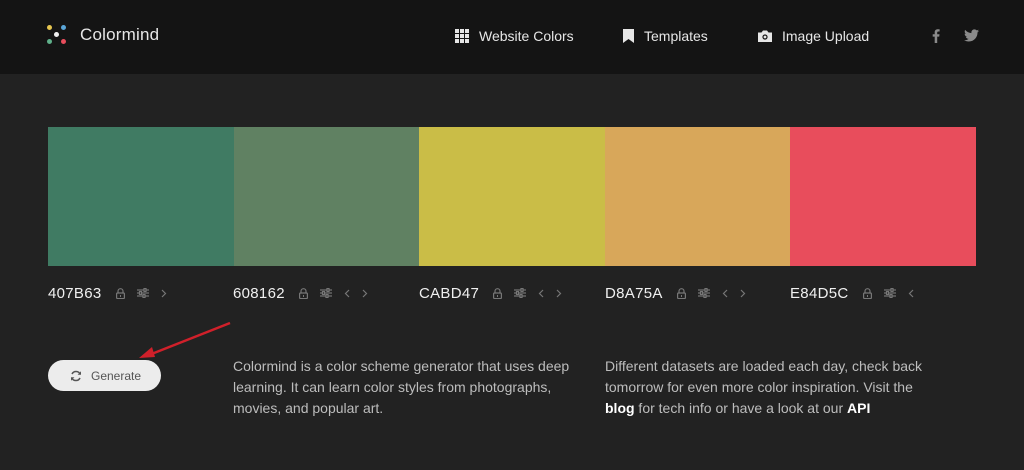 This screenshot has height=470, width=1024. I want to click on generate-button: Generate, so click(104, 375).